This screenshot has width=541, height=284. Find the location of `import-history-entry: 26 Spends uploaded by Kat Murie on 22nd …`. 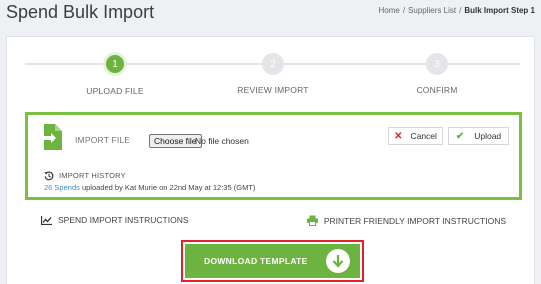

import-history-entry: 26 Spends uploaded by Kat Murie on 22nd … is located at coordinates (149, 187).